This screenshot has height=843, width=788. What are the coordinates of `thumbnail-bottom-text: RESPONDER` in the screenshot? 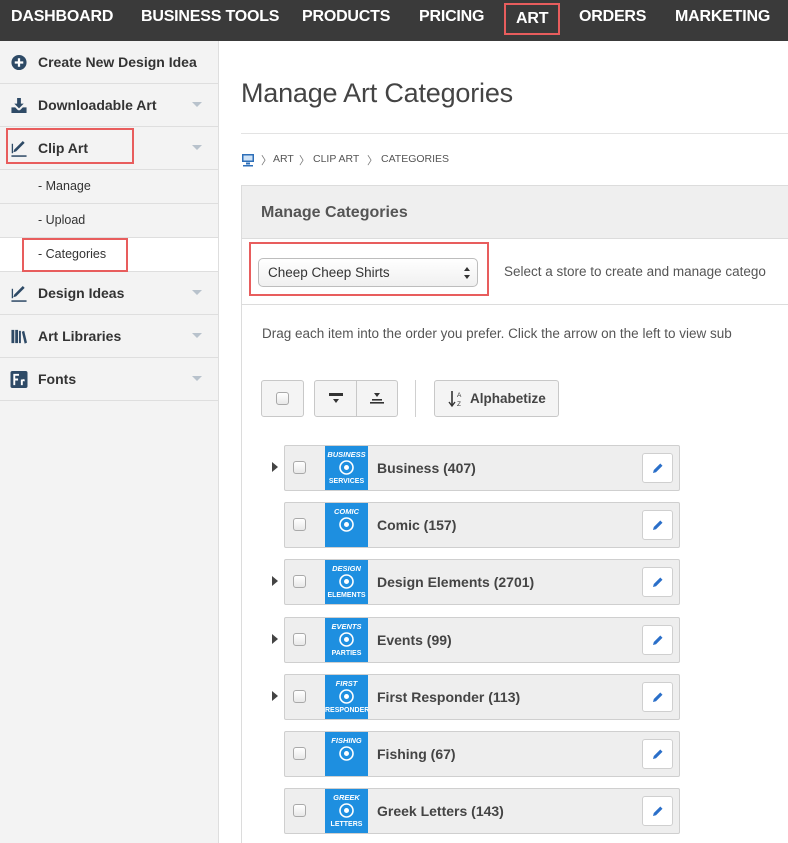 It's located at (346, 710).